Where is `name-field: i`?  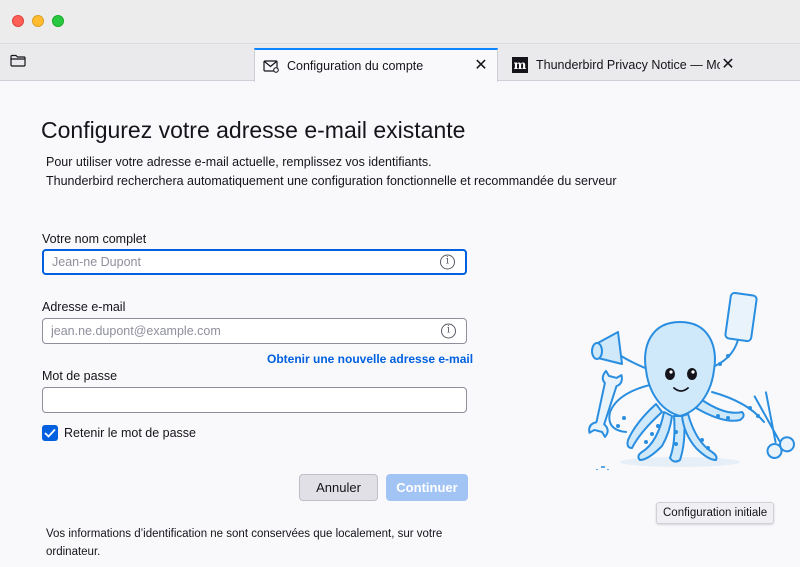
name-field: i is located at coordinates (254, 262).